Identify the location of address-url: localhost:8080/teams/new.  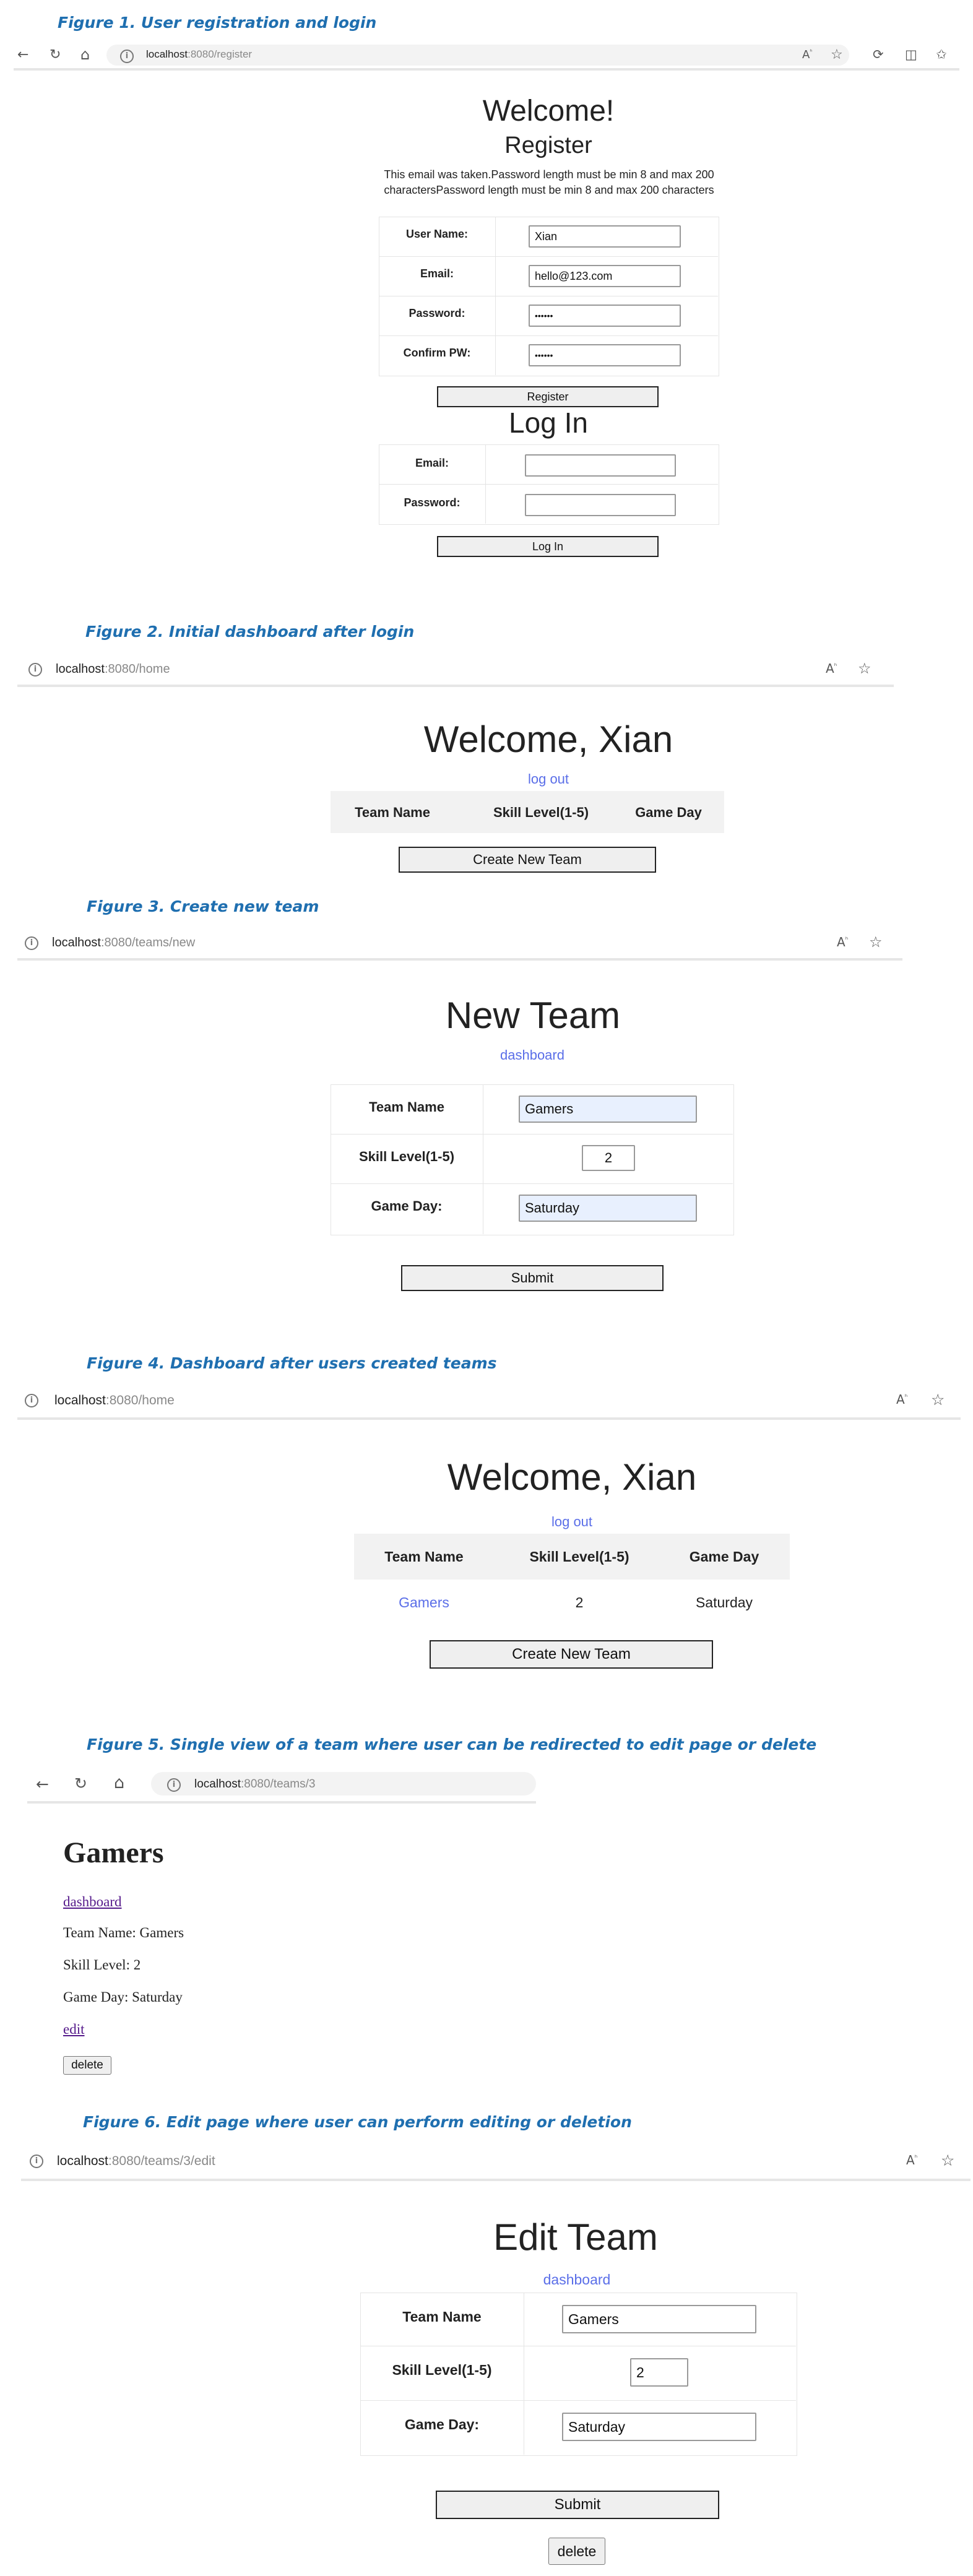
(123, 943).